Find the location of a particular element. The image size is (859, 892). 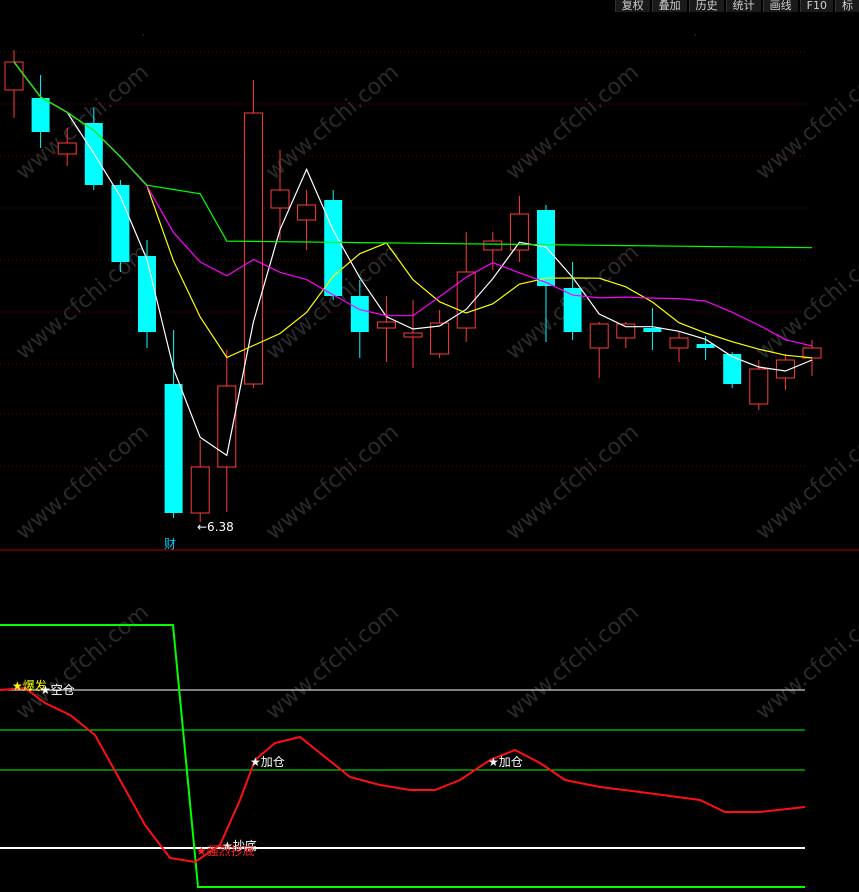

indicator-signal-label: ★空仓 is located at coordinates (57, 690).